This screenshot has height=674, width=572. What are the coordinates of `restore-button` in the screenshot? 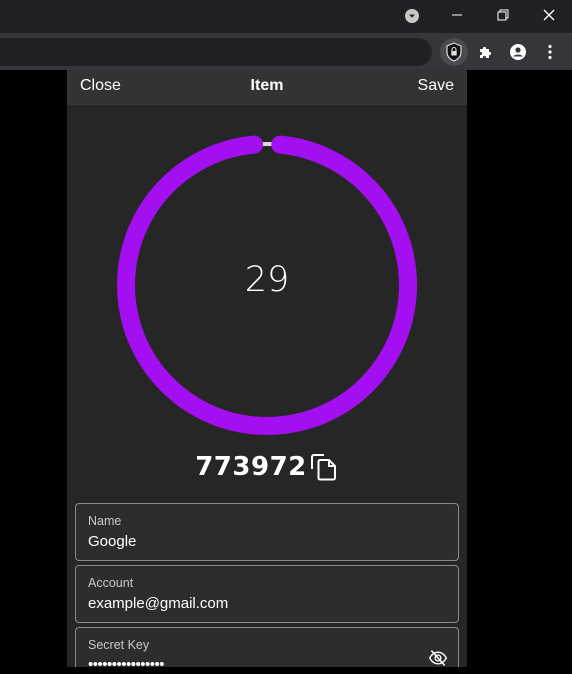 It's located at (503, 15).